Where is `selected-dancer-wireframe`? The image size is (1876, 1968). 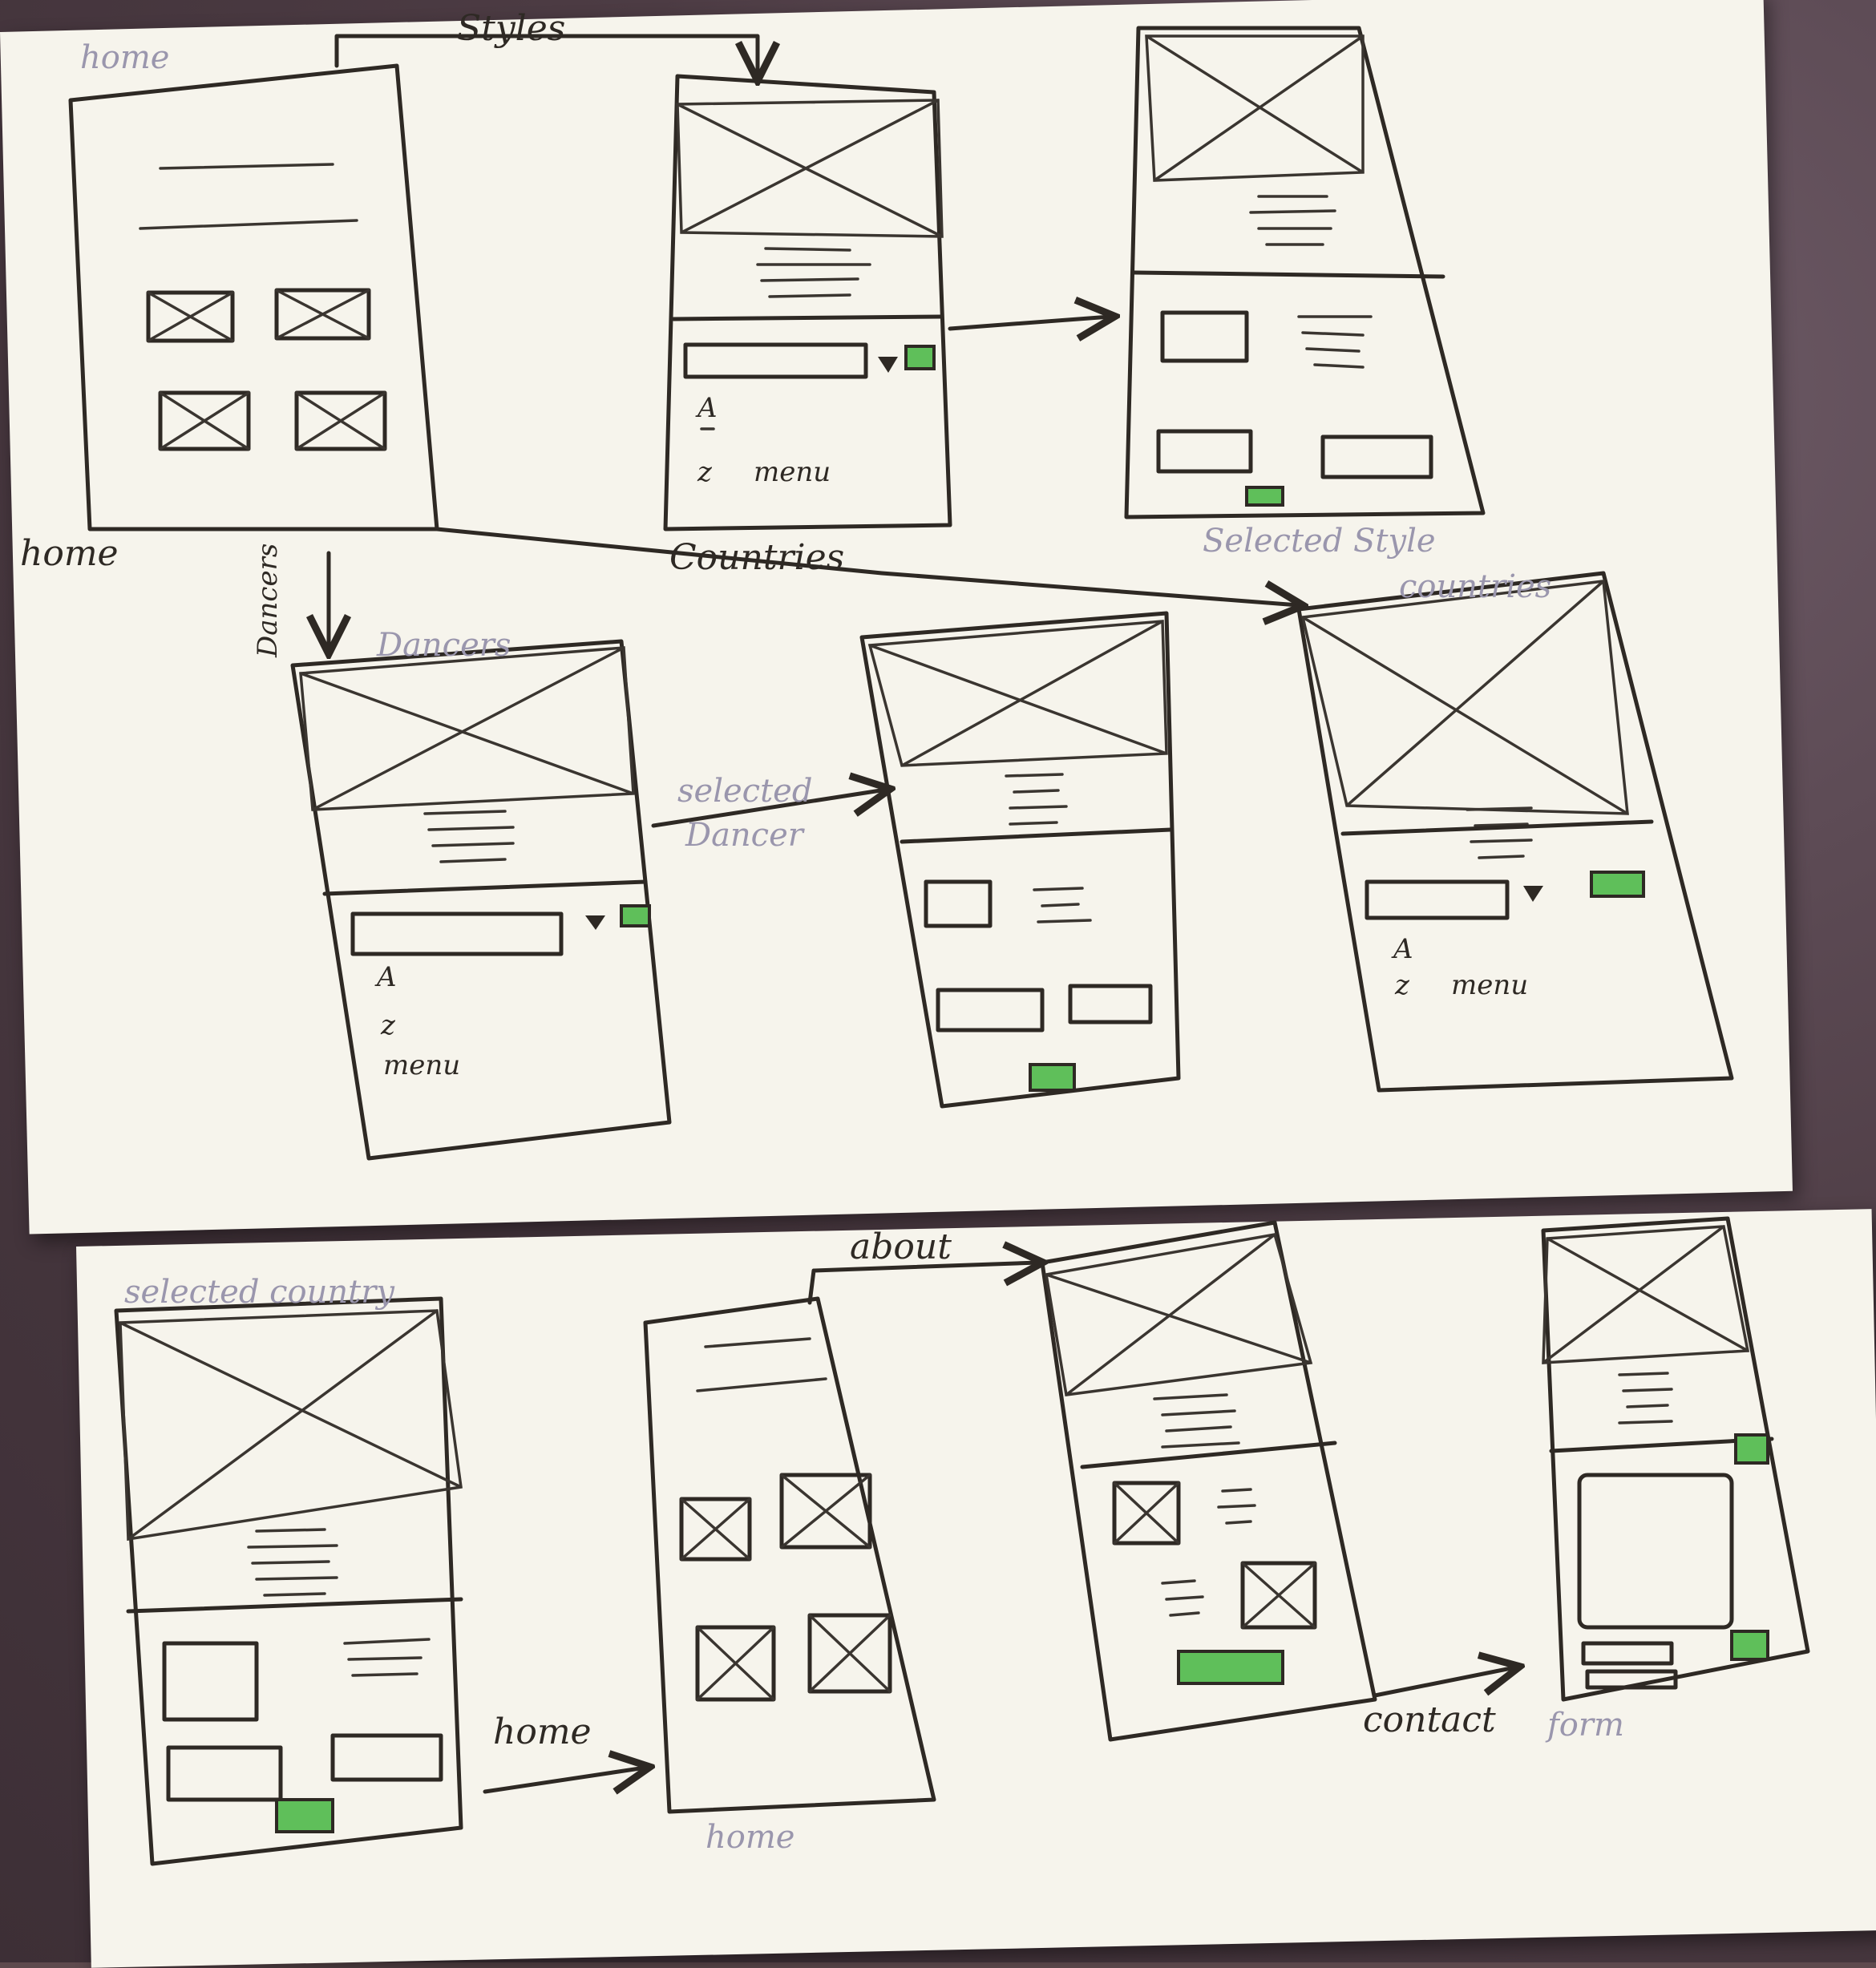 selected-dancer-wireframe is located at coordinates (1020, 860).